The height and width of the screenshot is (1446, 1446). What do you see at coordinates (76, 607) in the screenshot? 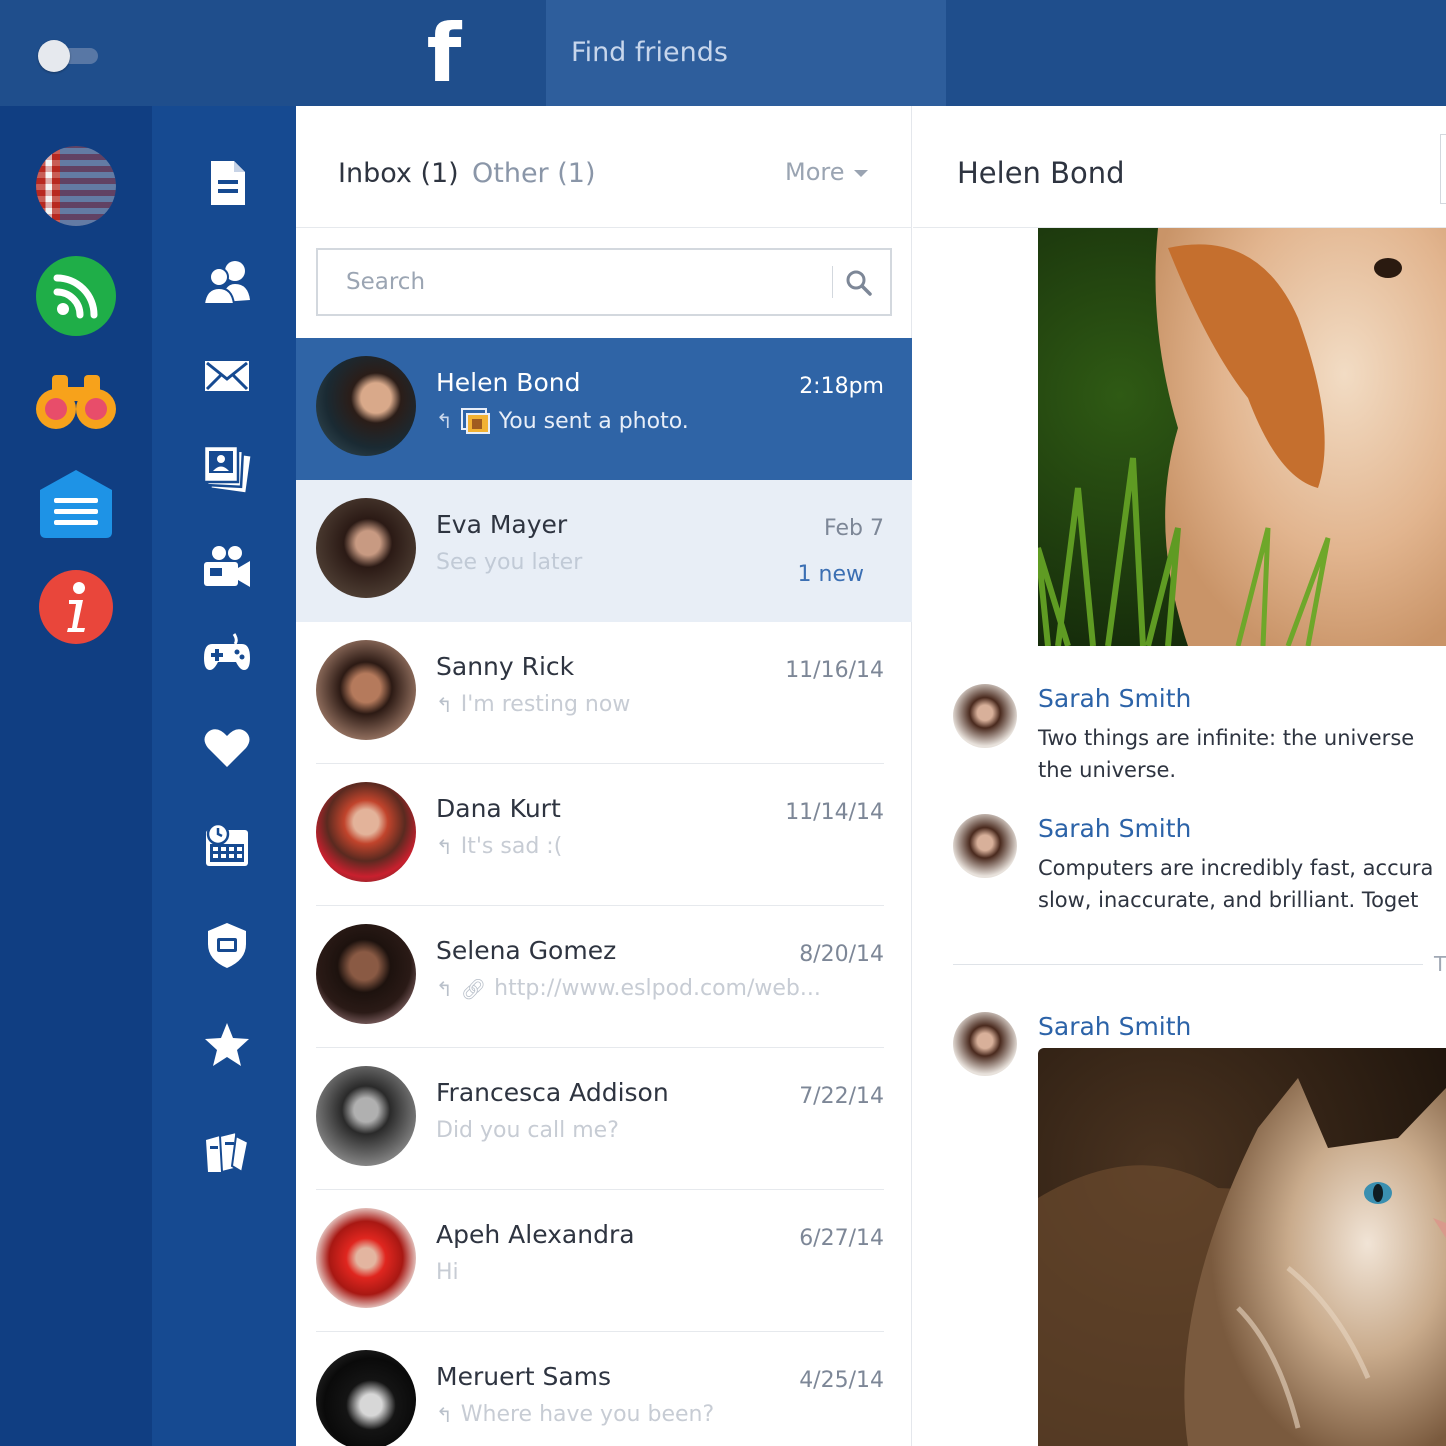
I see `info-app-icon` at bounding box center [76, 607].